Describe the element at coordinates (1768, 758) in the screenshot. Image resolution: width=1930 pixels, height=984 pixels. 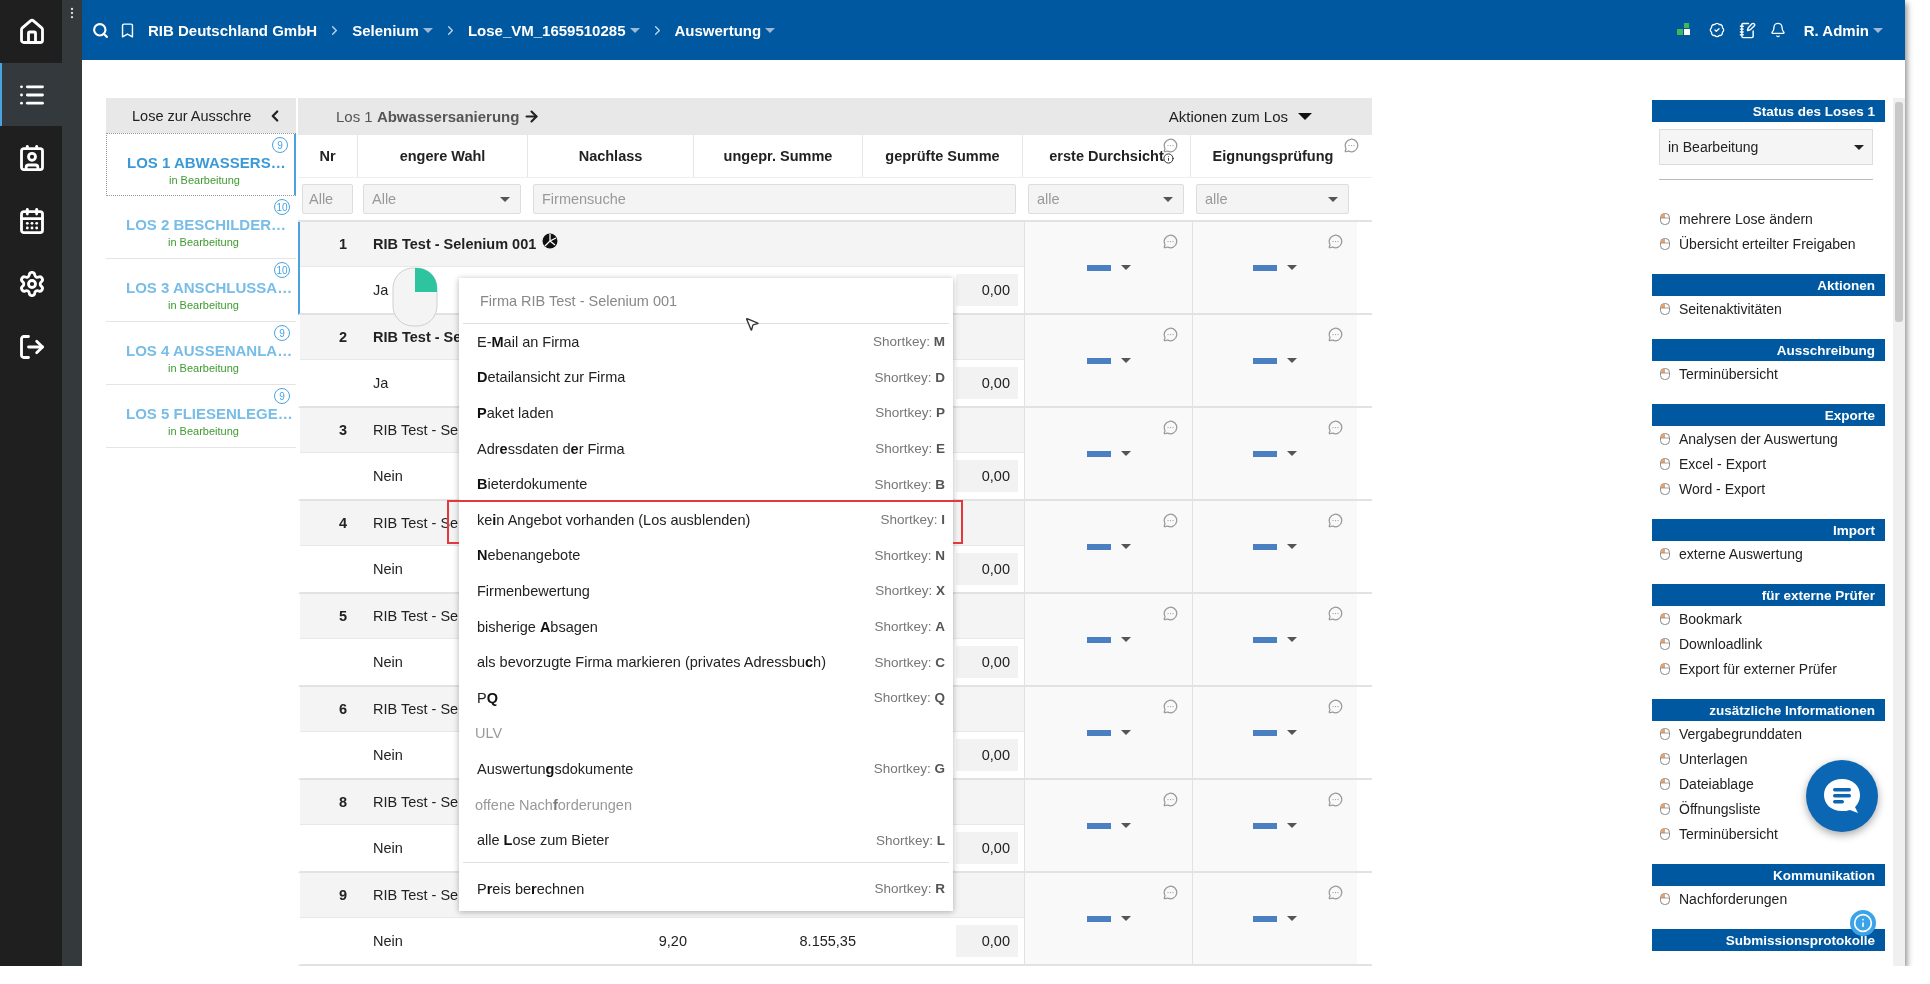
I see `action-link: Unterlagen` at that location.